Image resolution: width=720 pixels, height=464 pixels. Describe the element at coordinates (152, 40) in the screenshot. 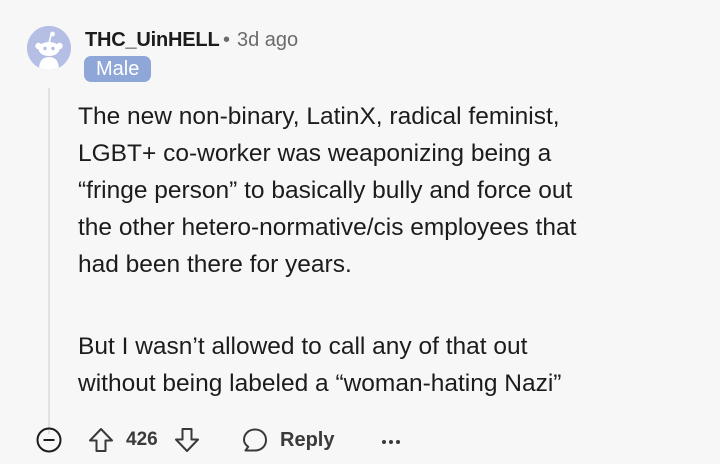

I see `comment-author: THC_UinHELL` at that location.